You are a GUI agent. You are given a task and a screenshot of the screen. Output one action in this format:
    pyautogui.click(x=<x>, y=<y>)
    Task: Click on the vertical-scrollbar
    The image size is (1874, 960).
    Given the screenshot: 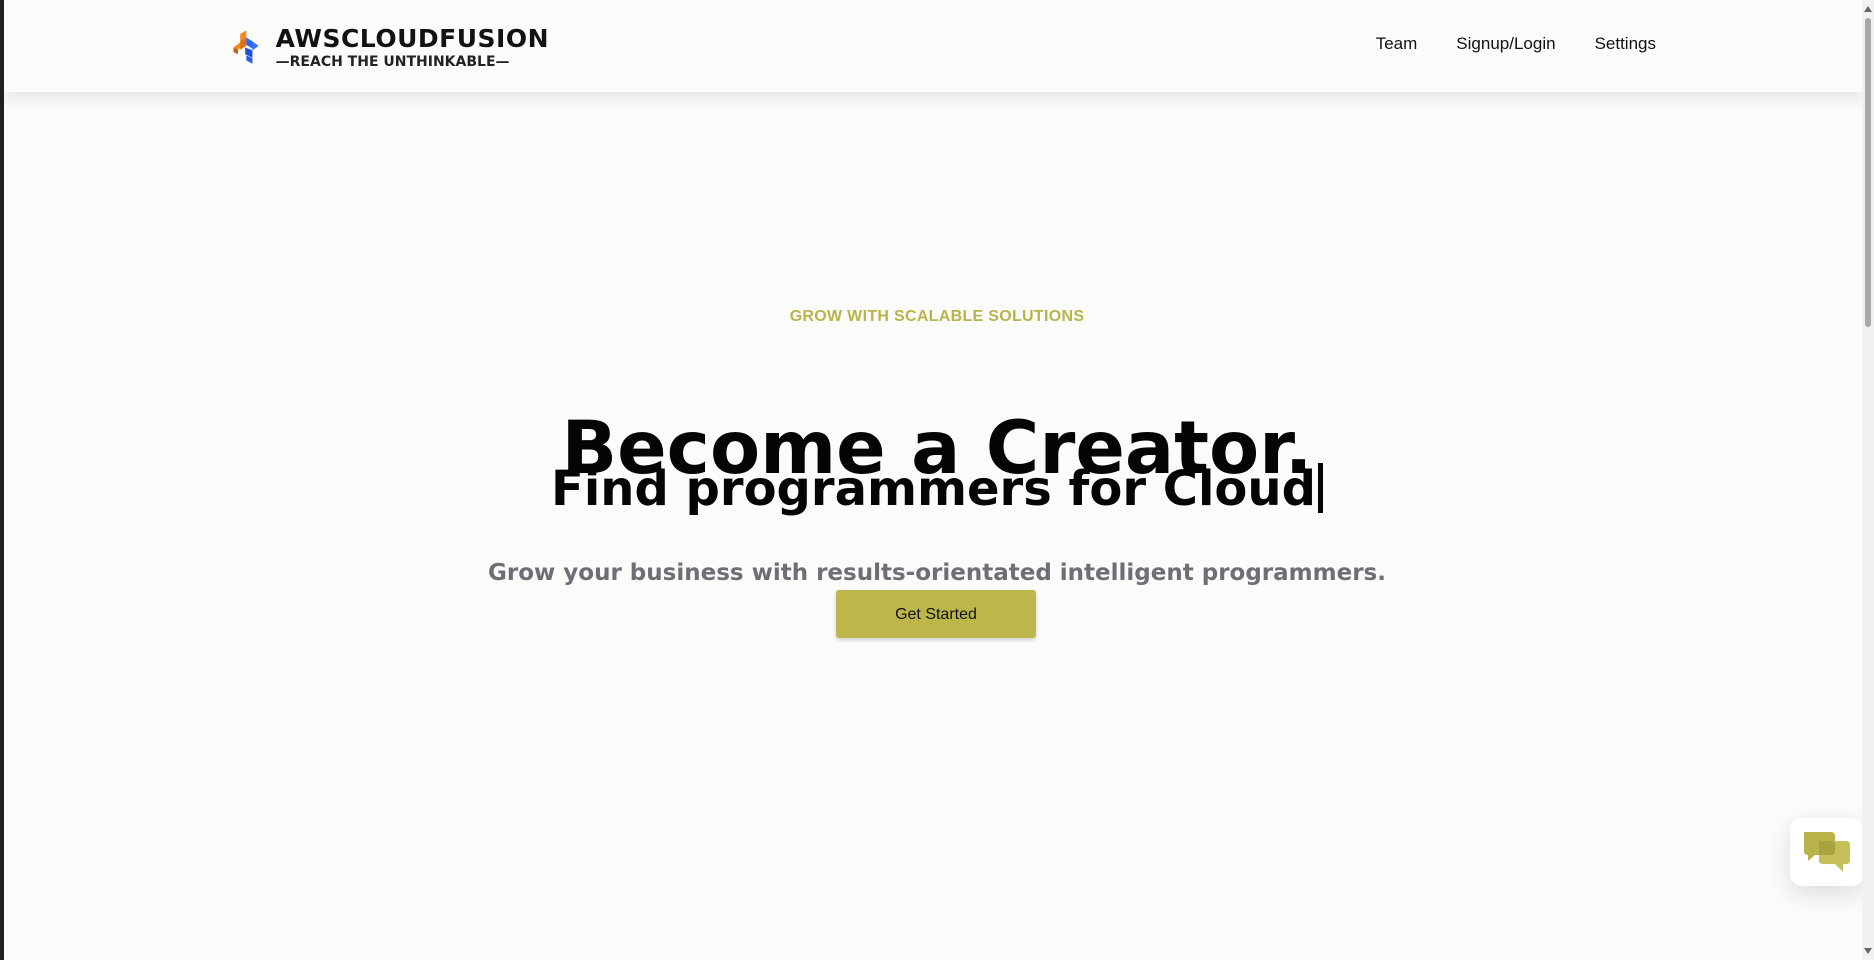 What is the action you would take?
    pyautogui.click(x=1868, y=480)
    